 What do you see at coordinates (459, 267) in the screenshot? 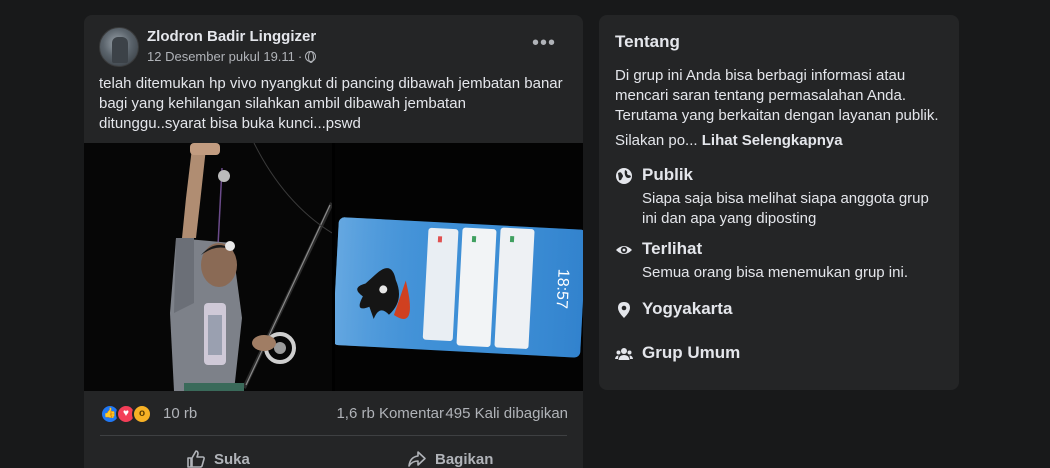
I see `photo-phone-screen: 18:57` at bounding box center [459, 267].